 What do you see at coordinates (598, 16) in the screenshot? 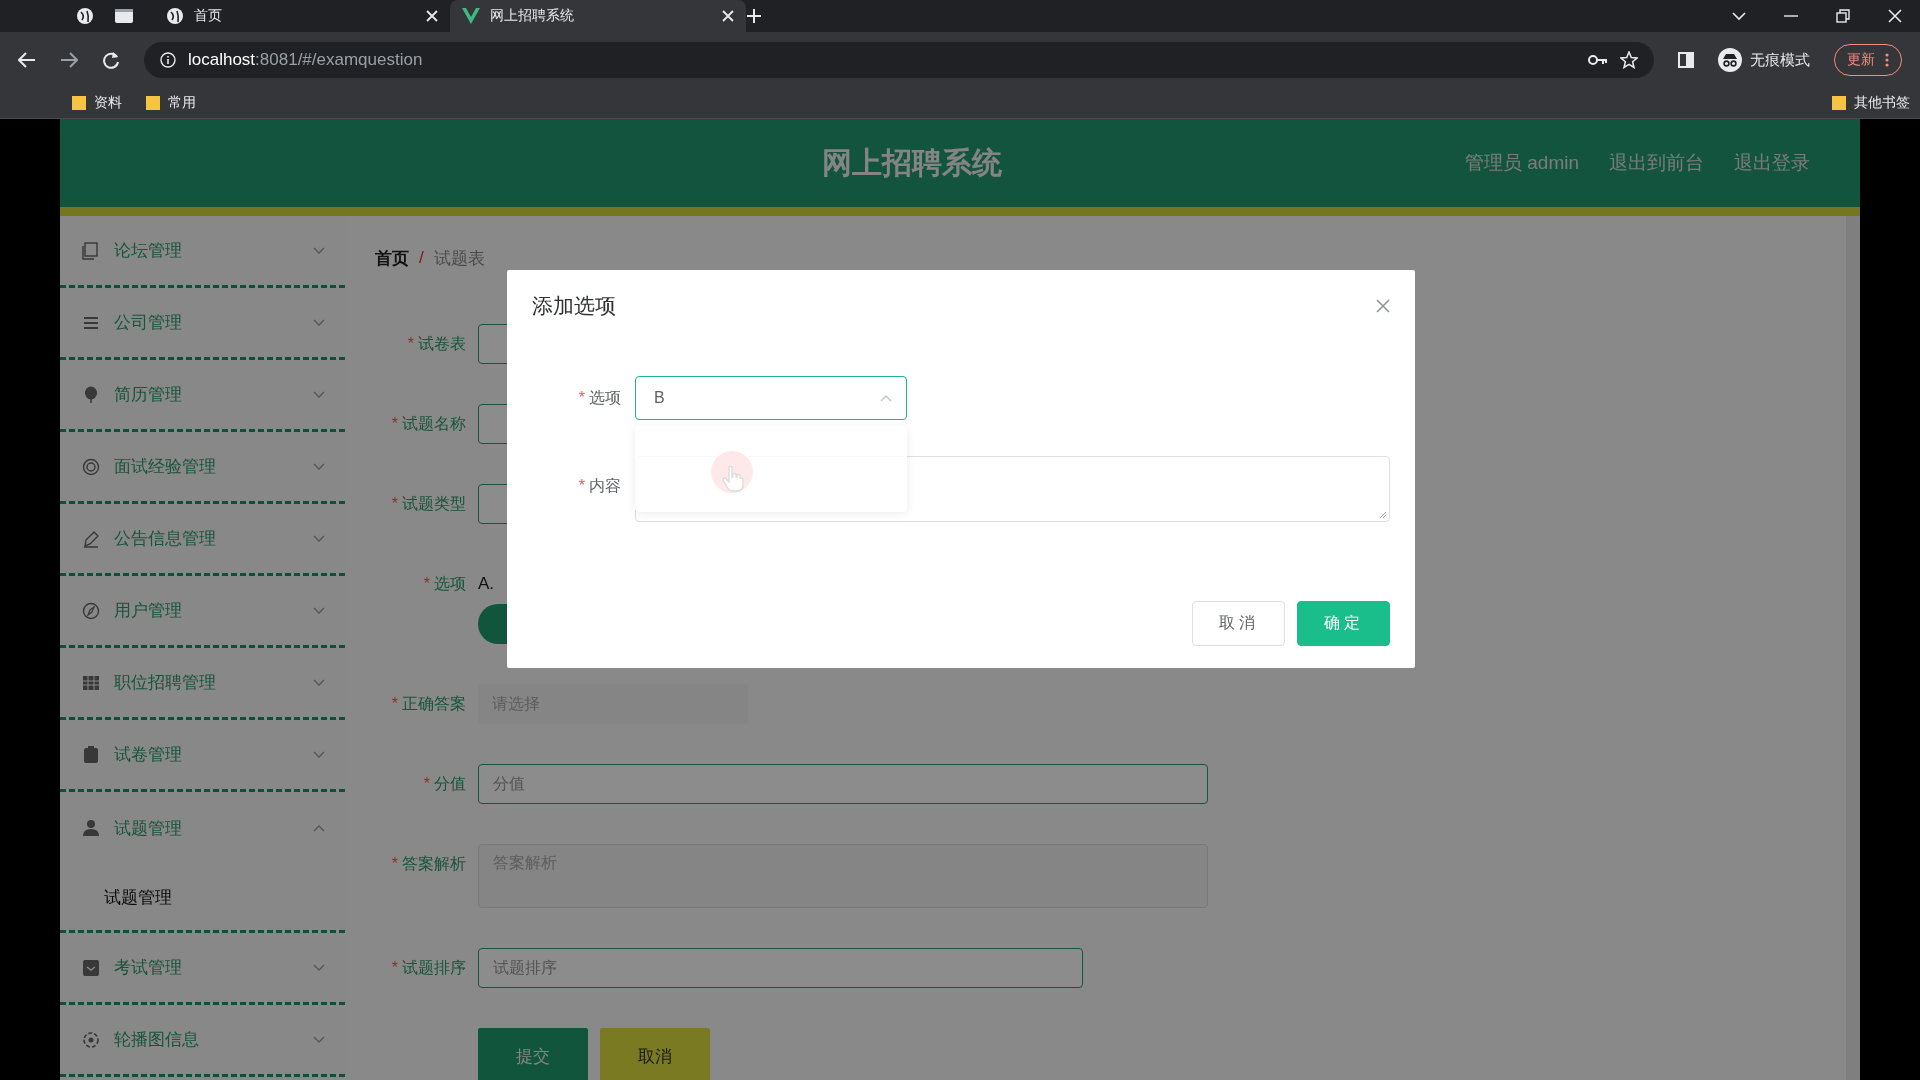
I see `browser-tab: 网上招聘系统` at bounding box center [598, 16].